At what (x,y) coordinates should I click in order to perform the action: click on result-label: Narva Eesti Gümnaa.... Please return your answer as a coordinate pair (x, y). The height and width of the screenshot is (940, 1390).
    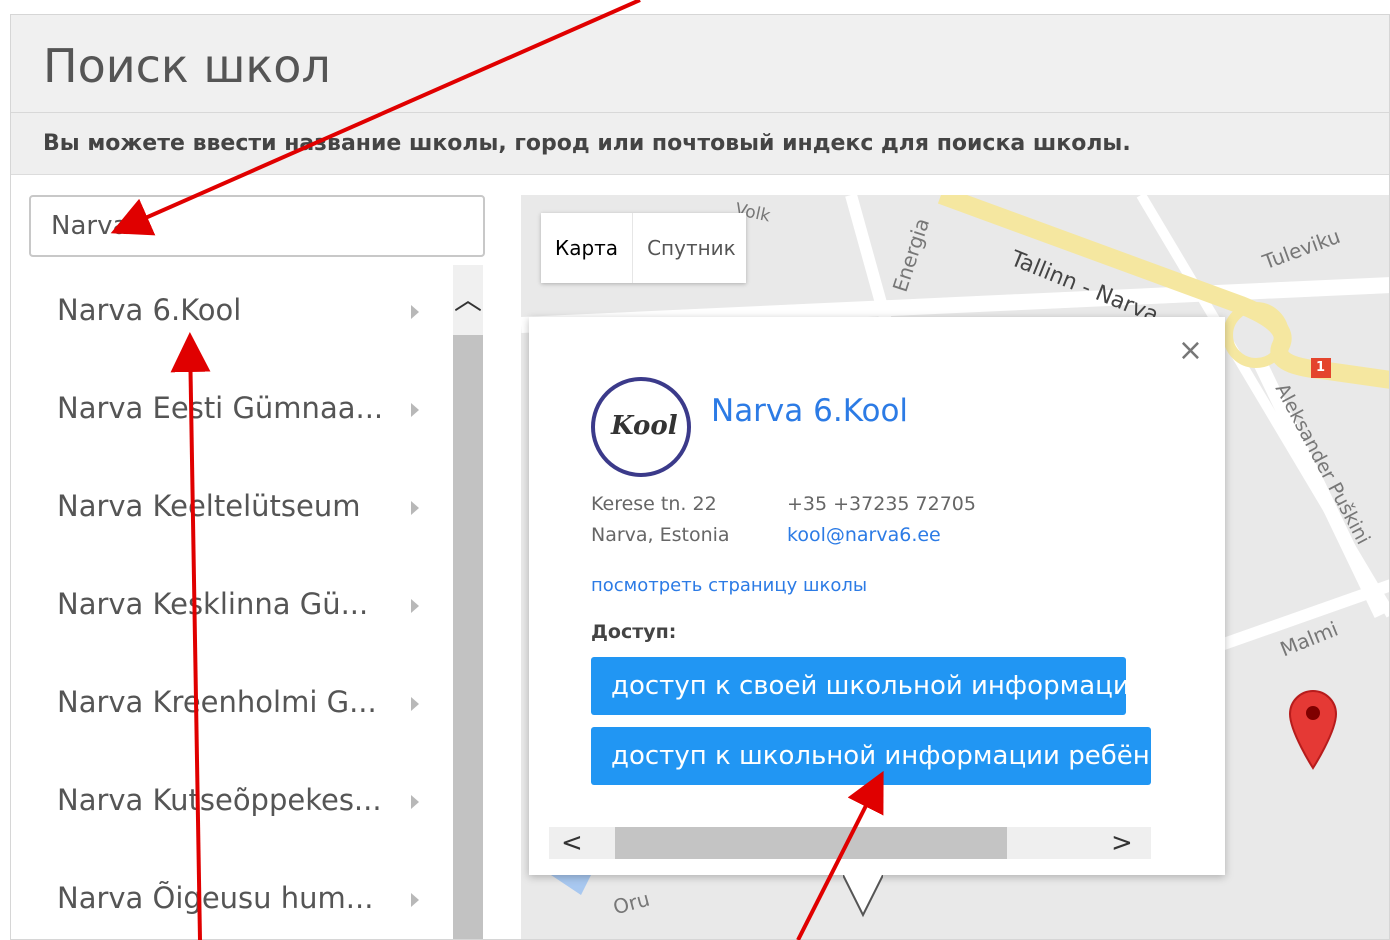
    Looking at the image, I should click on (220, 408).